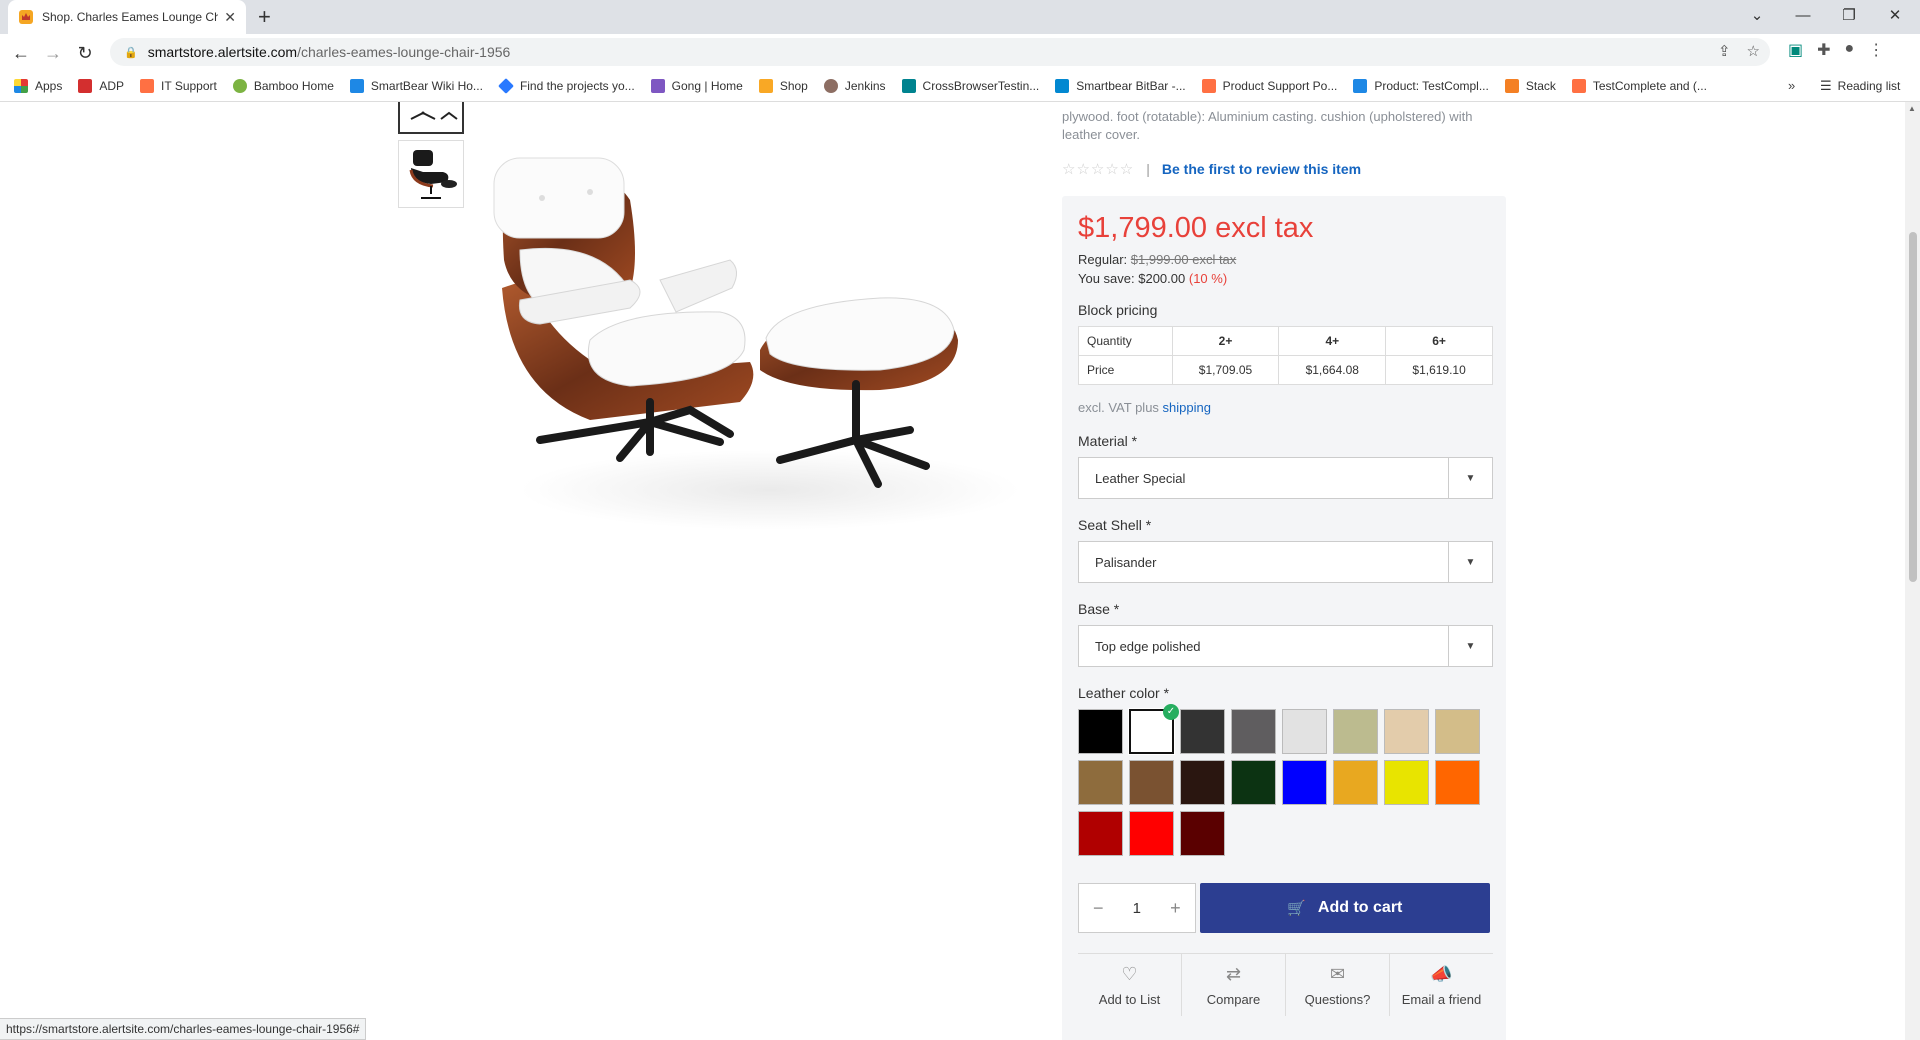 Image resolution: width=1920 pixels, height=1040 pixels. What do you see at coordinates (178, 85) in the screenshot?
I see `bookmark-it-support: IT Support` at bounding box center [178, 85].